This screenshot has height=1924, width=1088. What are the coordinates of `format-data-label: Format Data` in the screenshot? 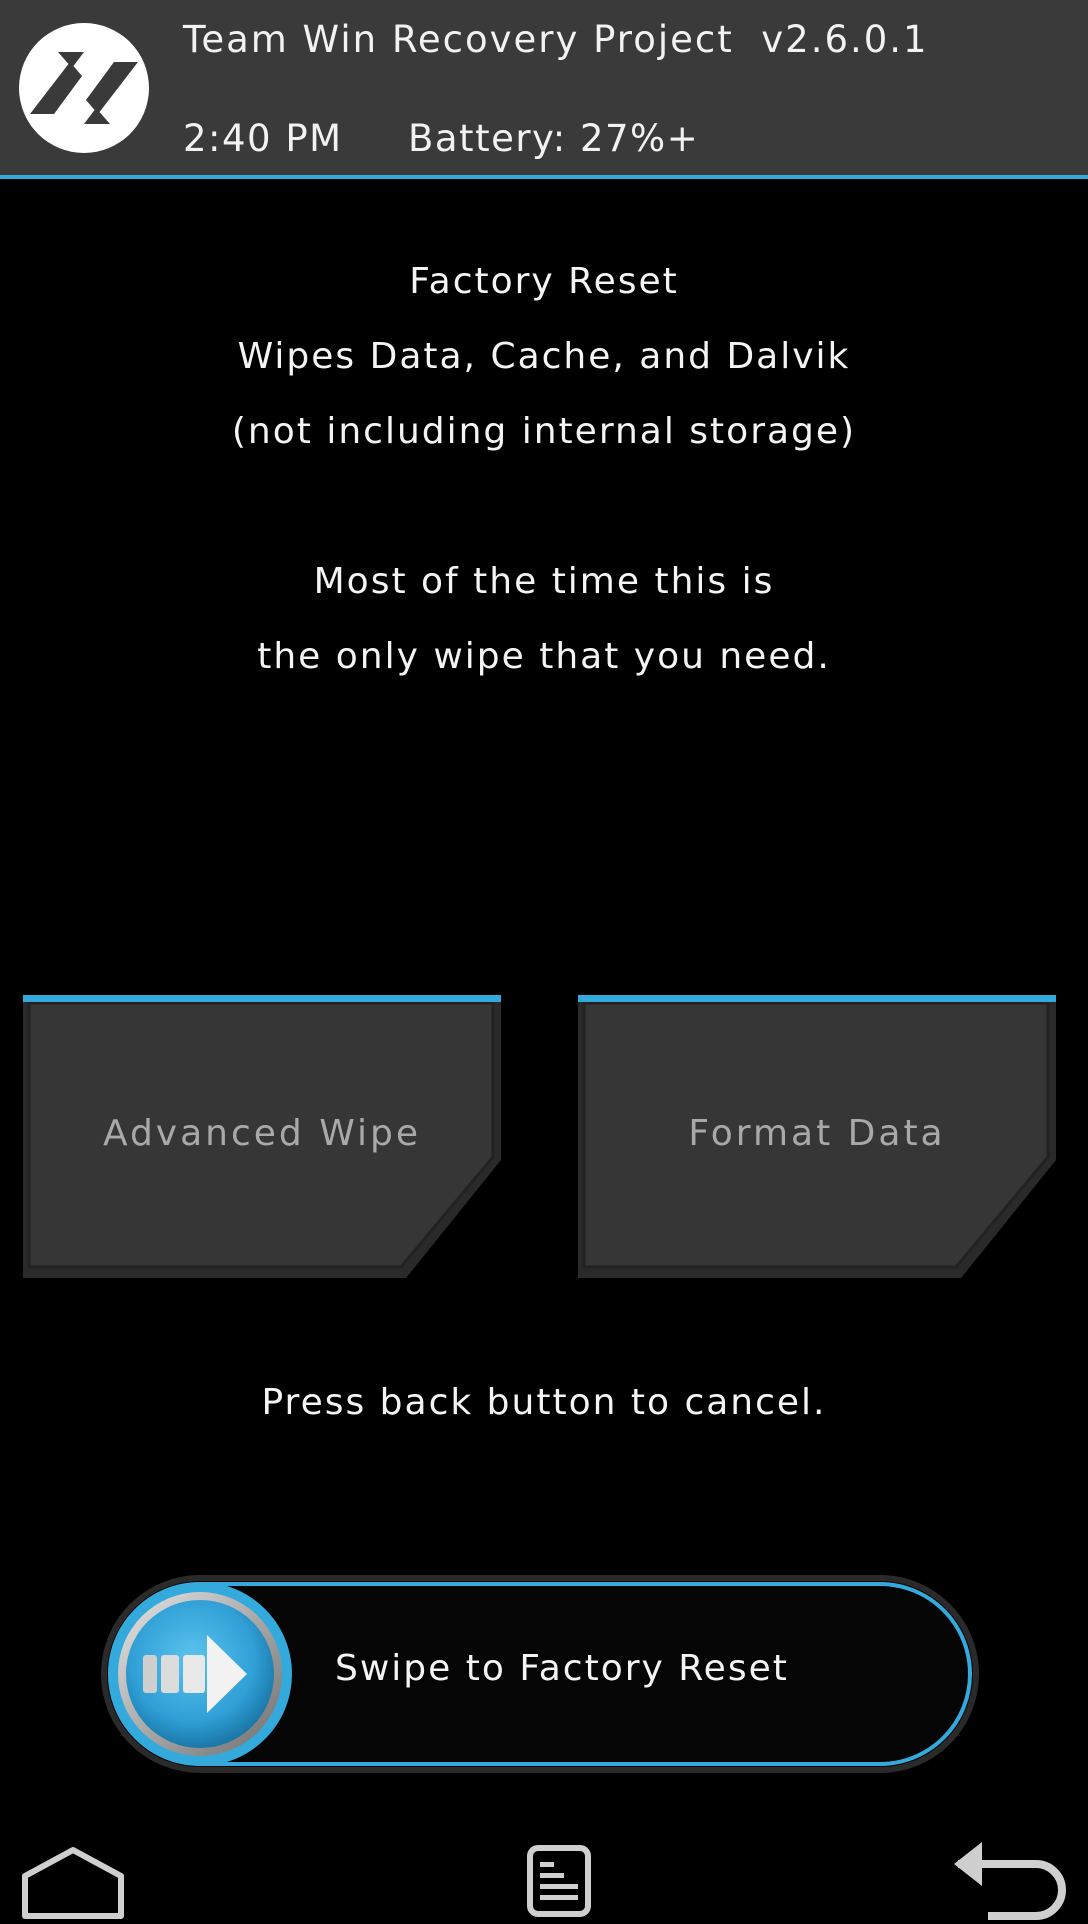 It's located at (817, 1133).